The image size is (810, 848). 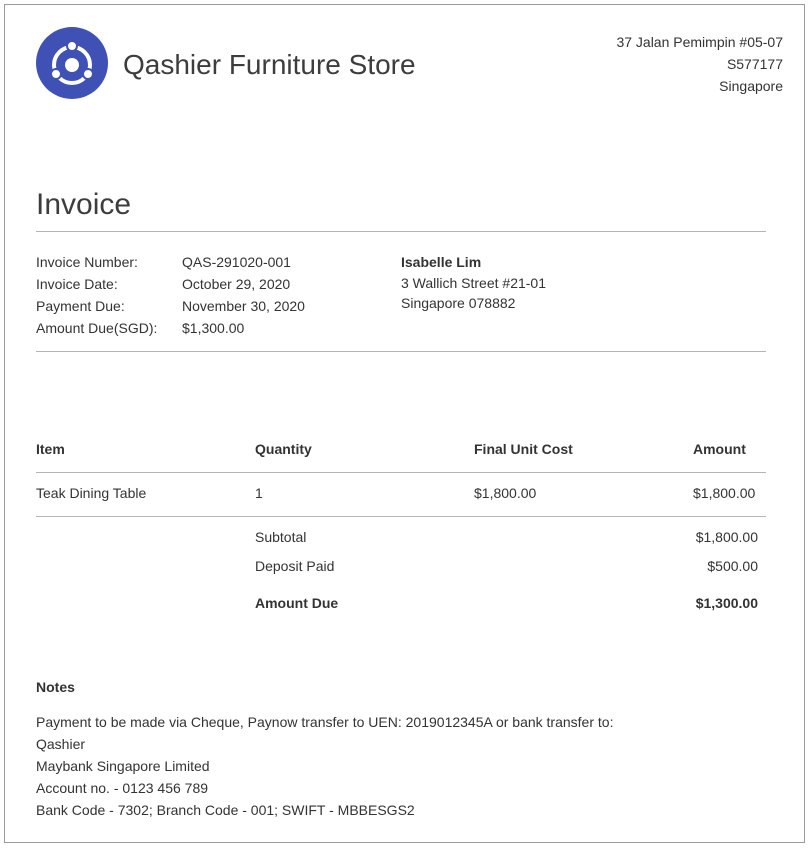 I want to click on column-header-unit-cost: Final Unit Cost, so click(x=523, y=449).